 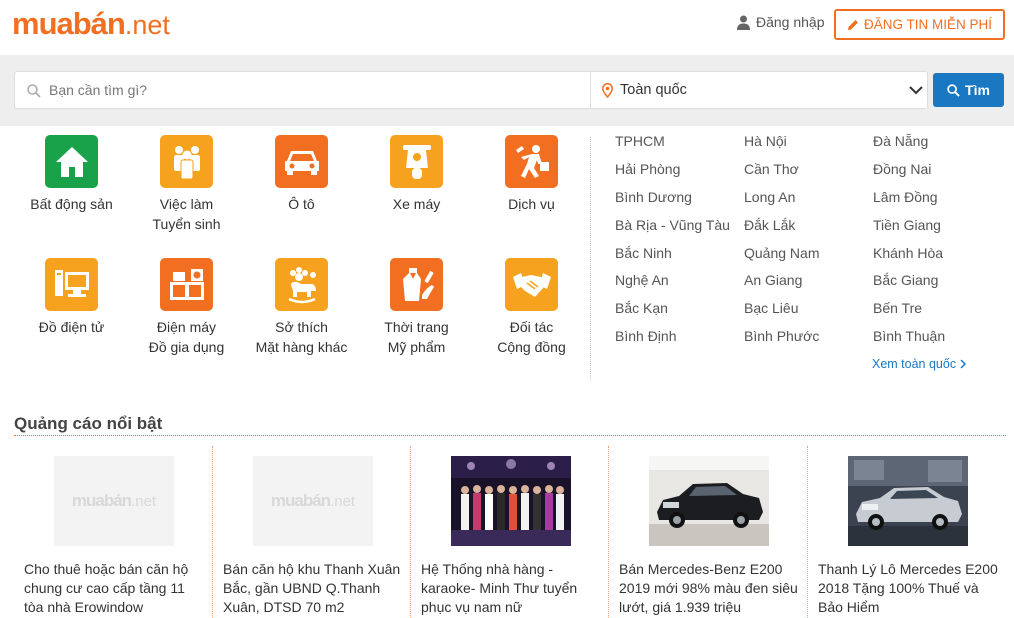 I want to click on city-link: Bà Rịa - Vũng Tàu, so click(x=672, y=225).